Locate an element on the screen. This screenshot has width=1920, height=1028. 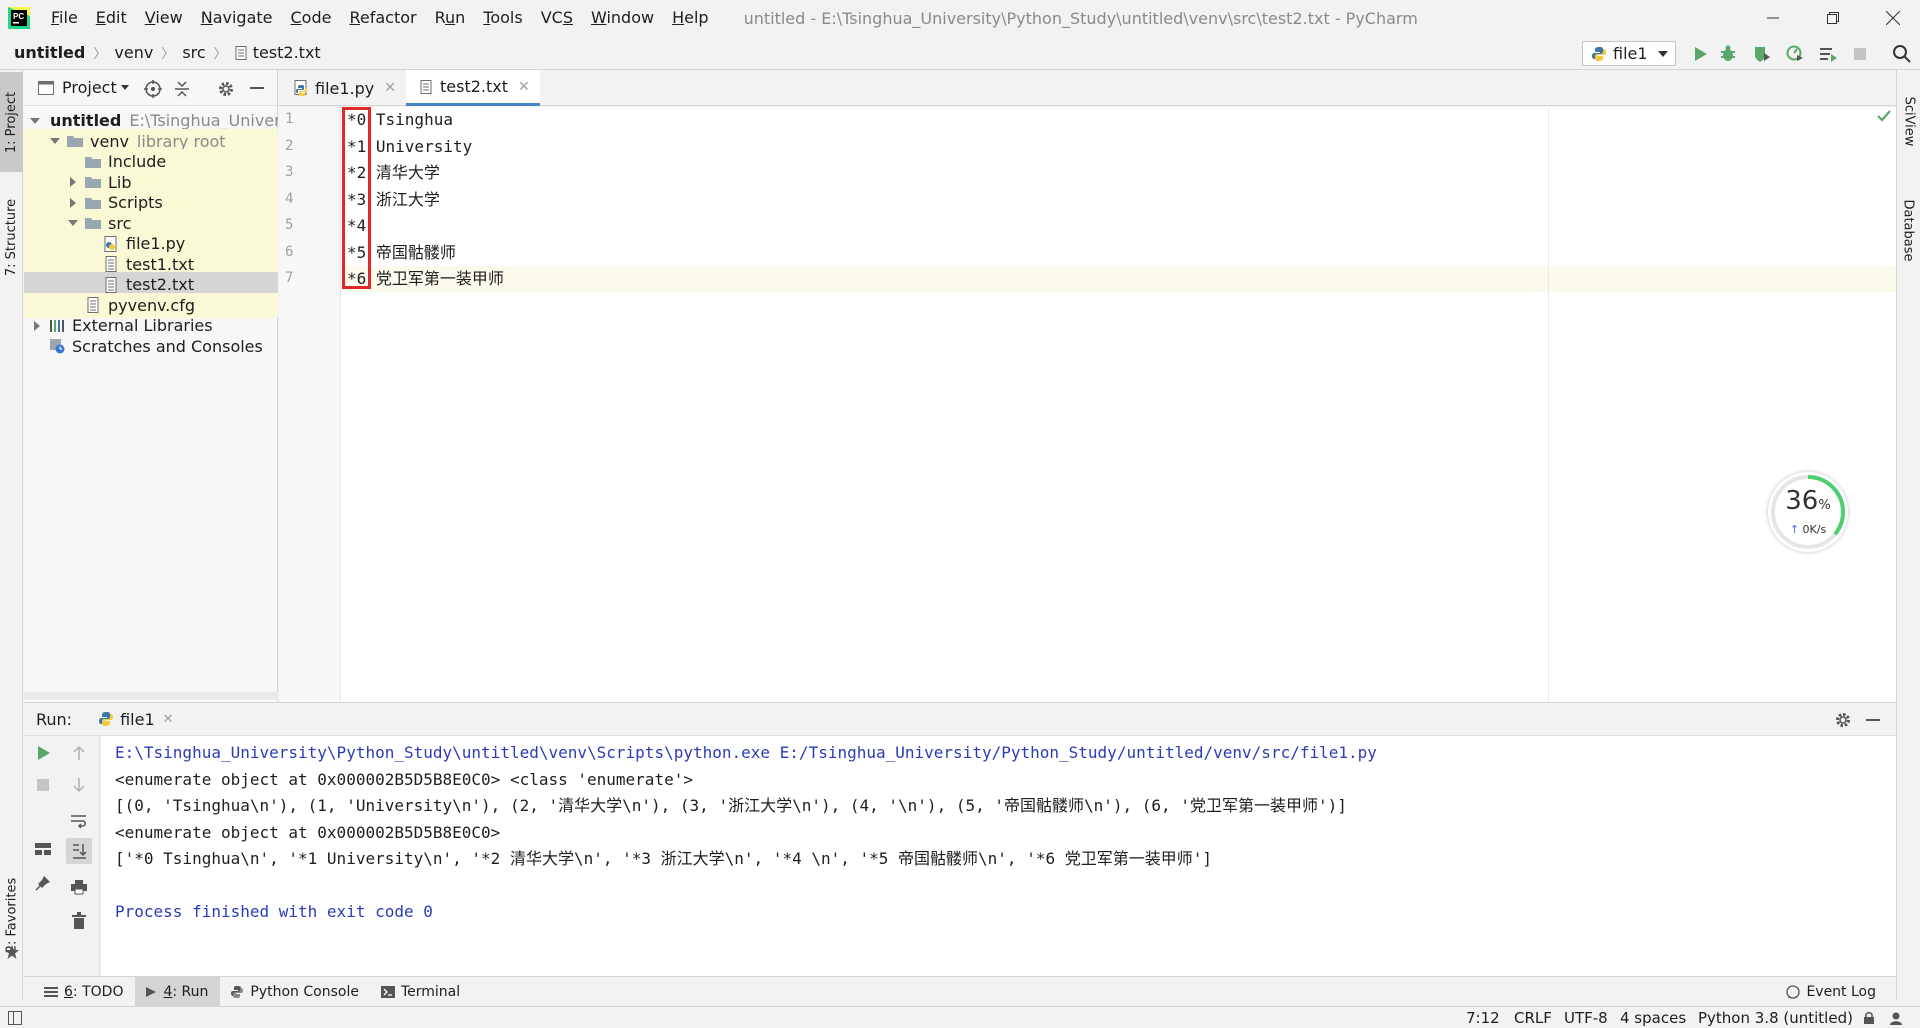
indent-setting: 4 spaces is located at coordinates (1653, 1018).